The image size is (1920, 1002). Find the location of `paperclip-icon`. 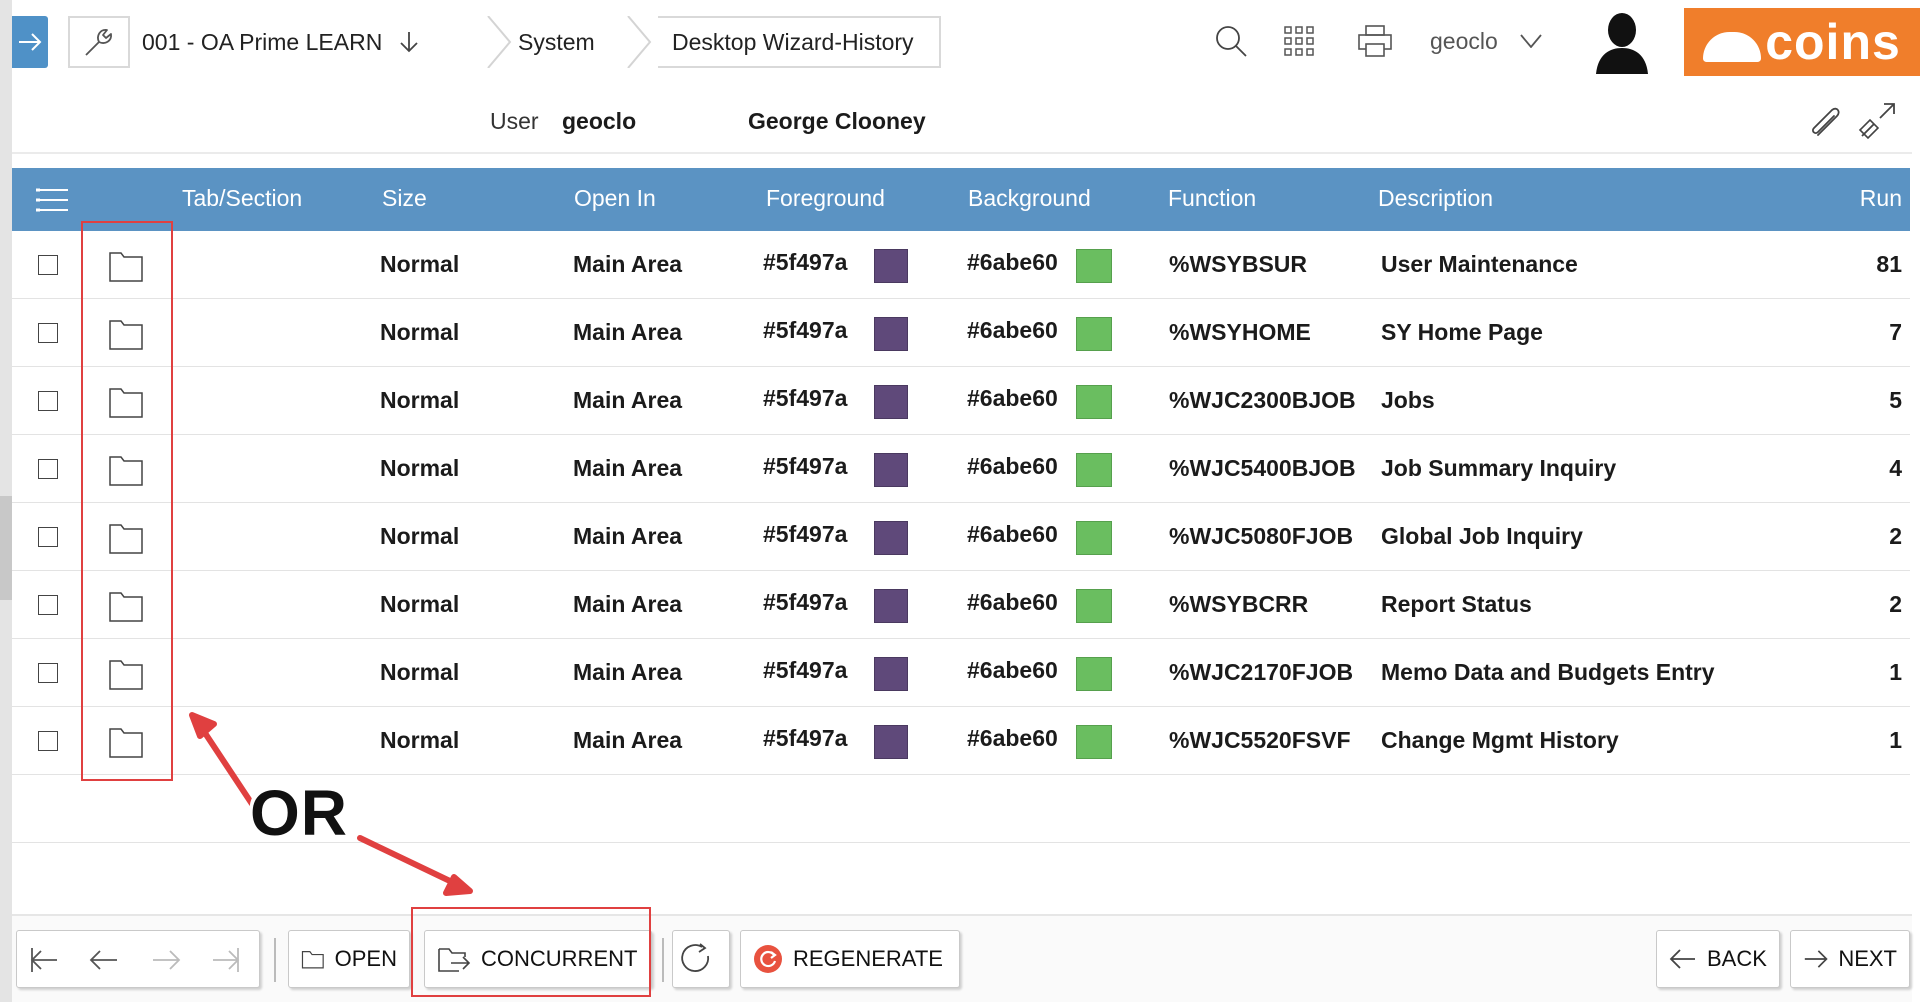

paperclip-icon is located at coordinates (1825, 121).